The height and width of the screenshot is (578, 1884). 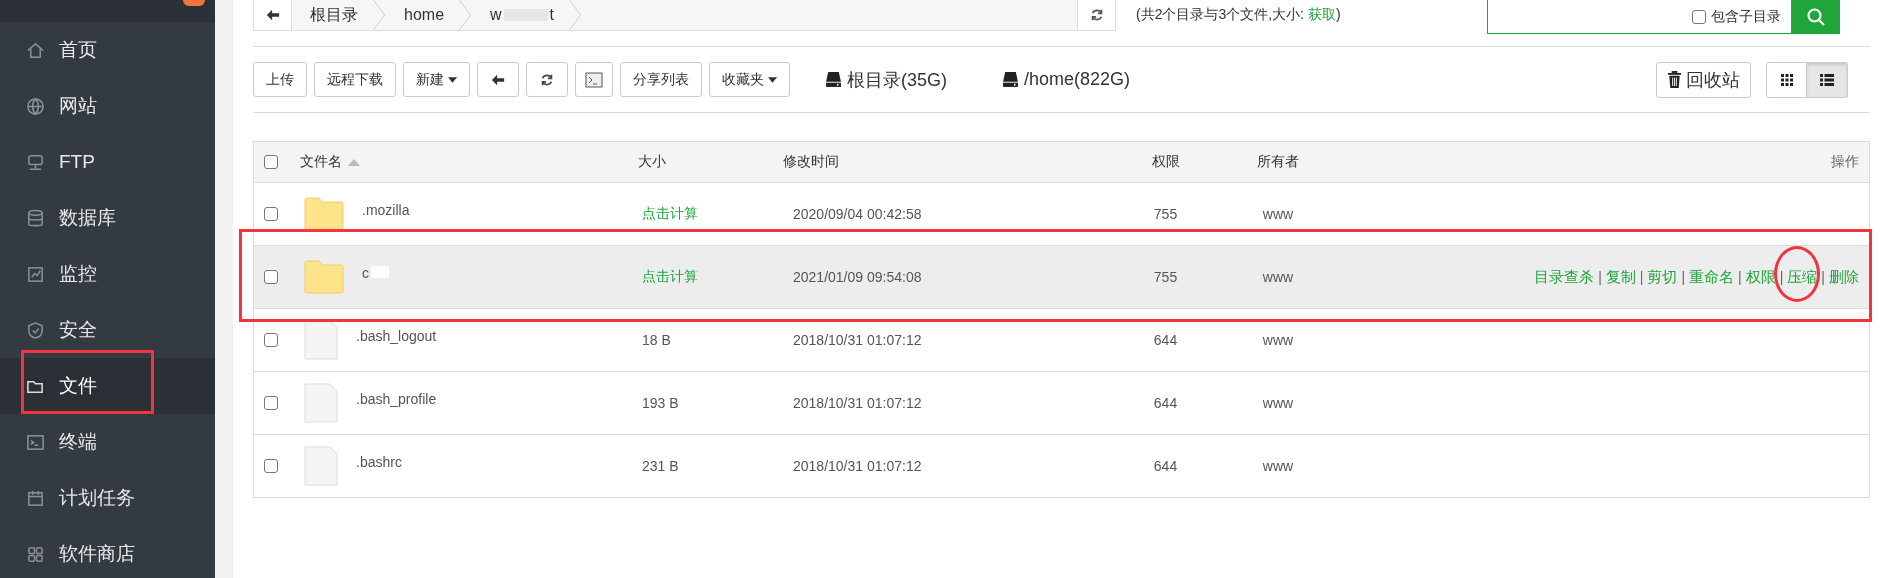 What do you see at coordinates (396, 399) in the screenshot?
I see `file-name: .bash_profile` at bounding box center [396, 399].